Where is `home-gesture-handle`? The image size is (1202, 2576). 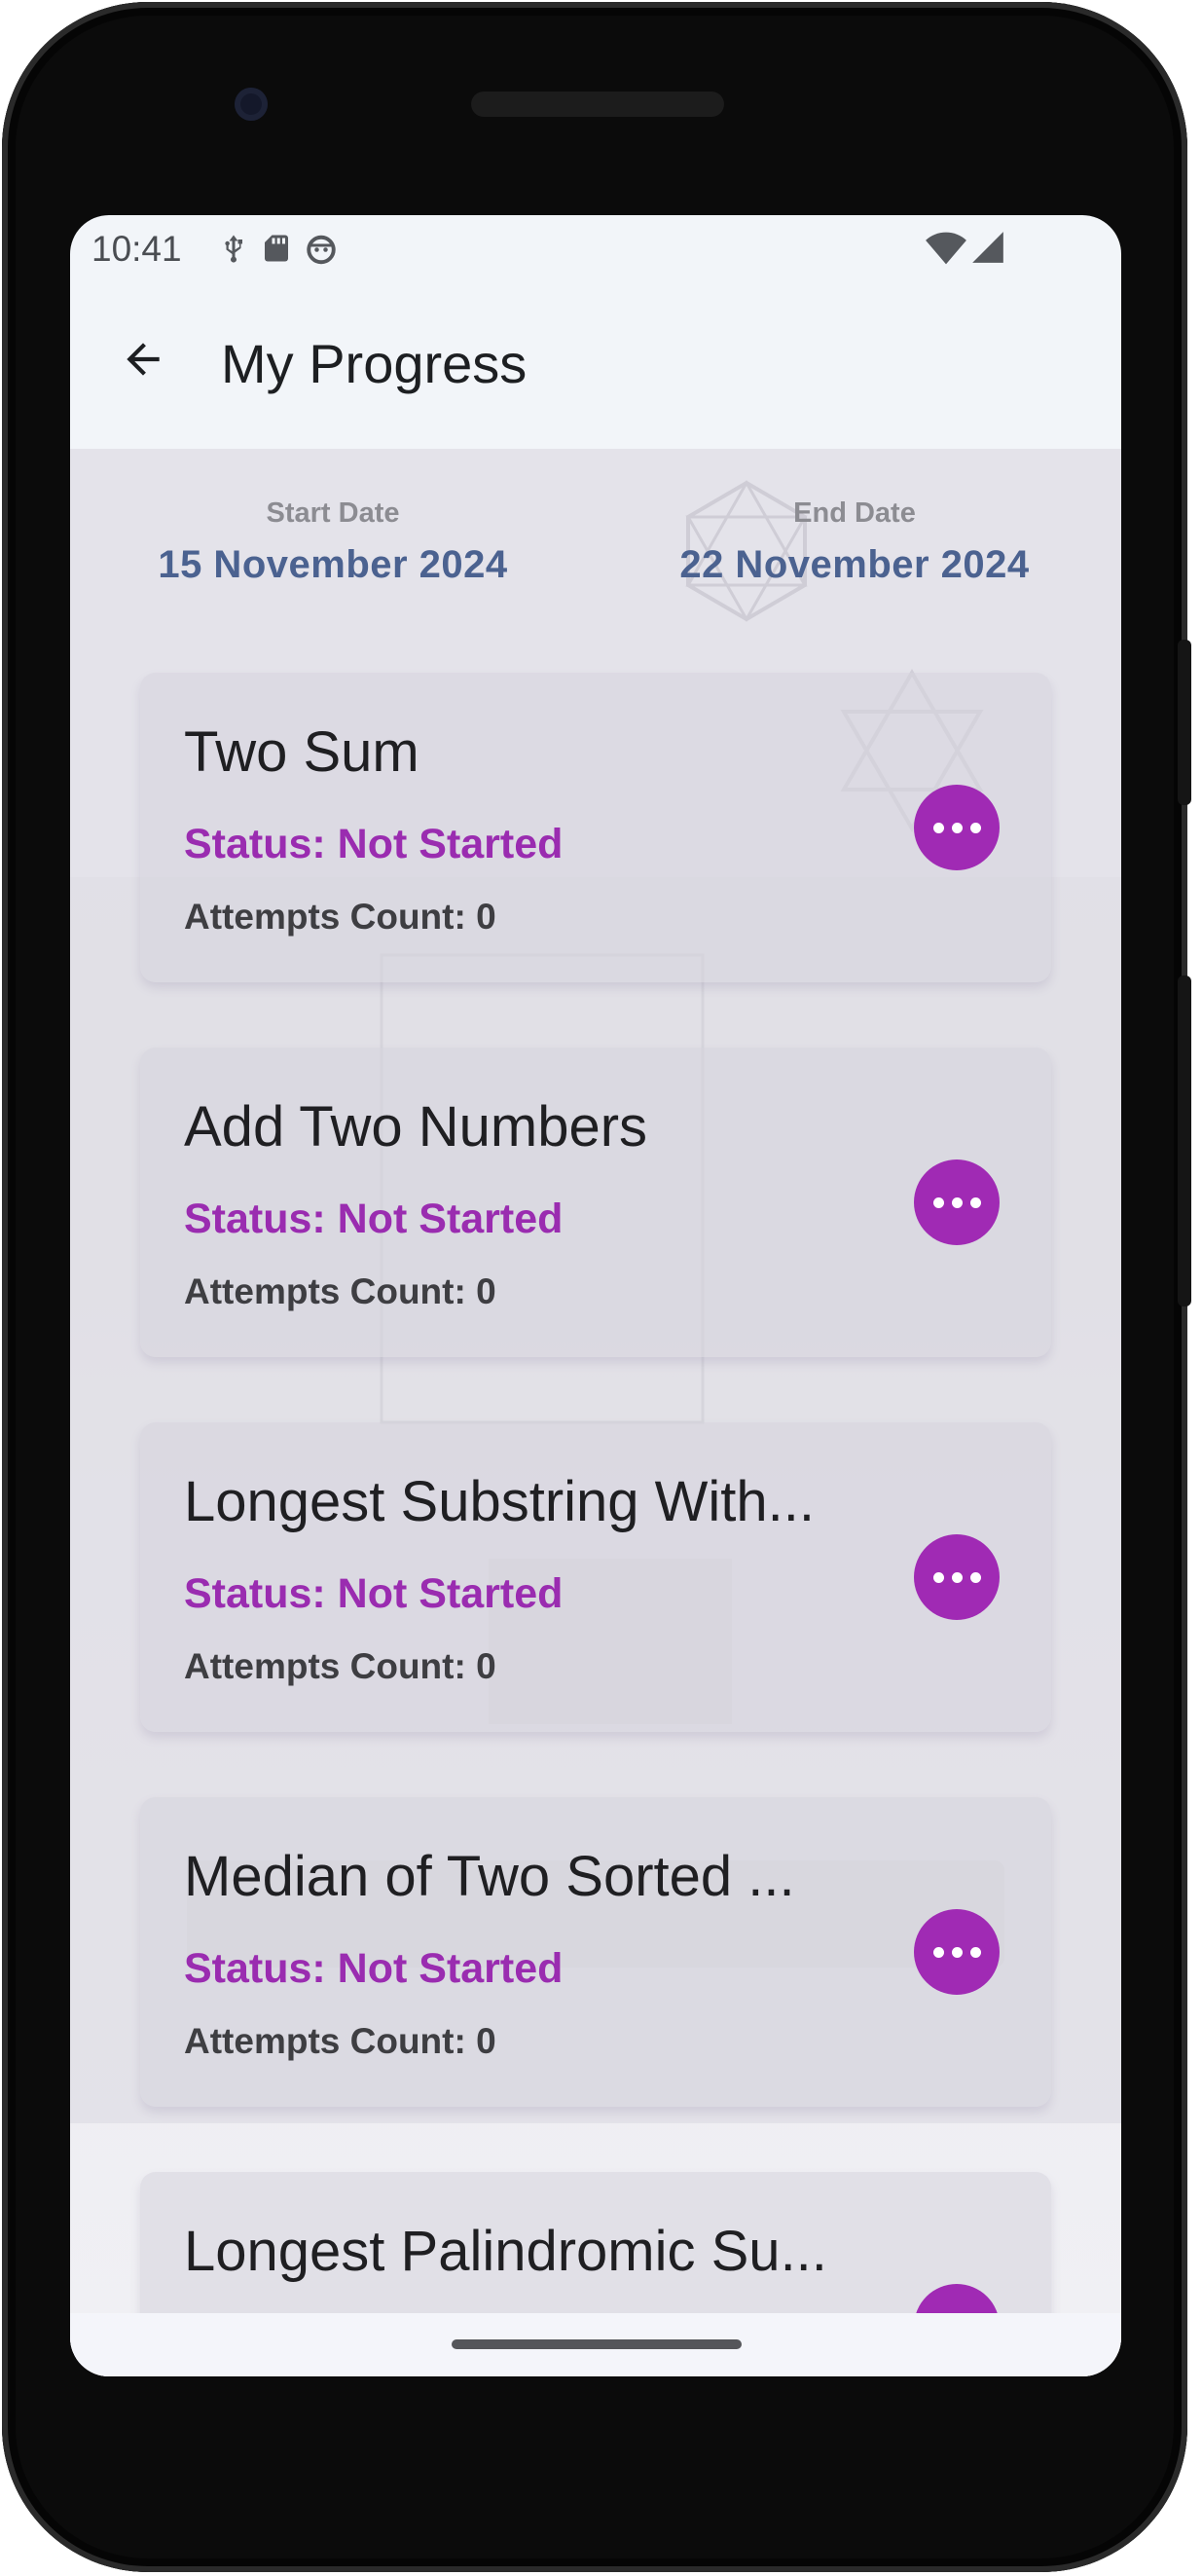 home-gesture-handle is located at coordinates (597, 2344).